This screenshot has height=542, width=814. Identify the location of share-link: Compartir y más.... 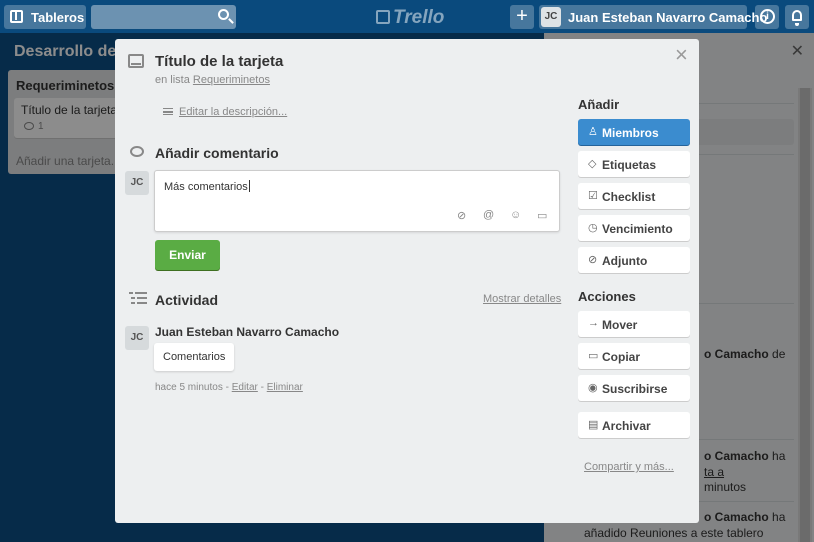
(629, 467).